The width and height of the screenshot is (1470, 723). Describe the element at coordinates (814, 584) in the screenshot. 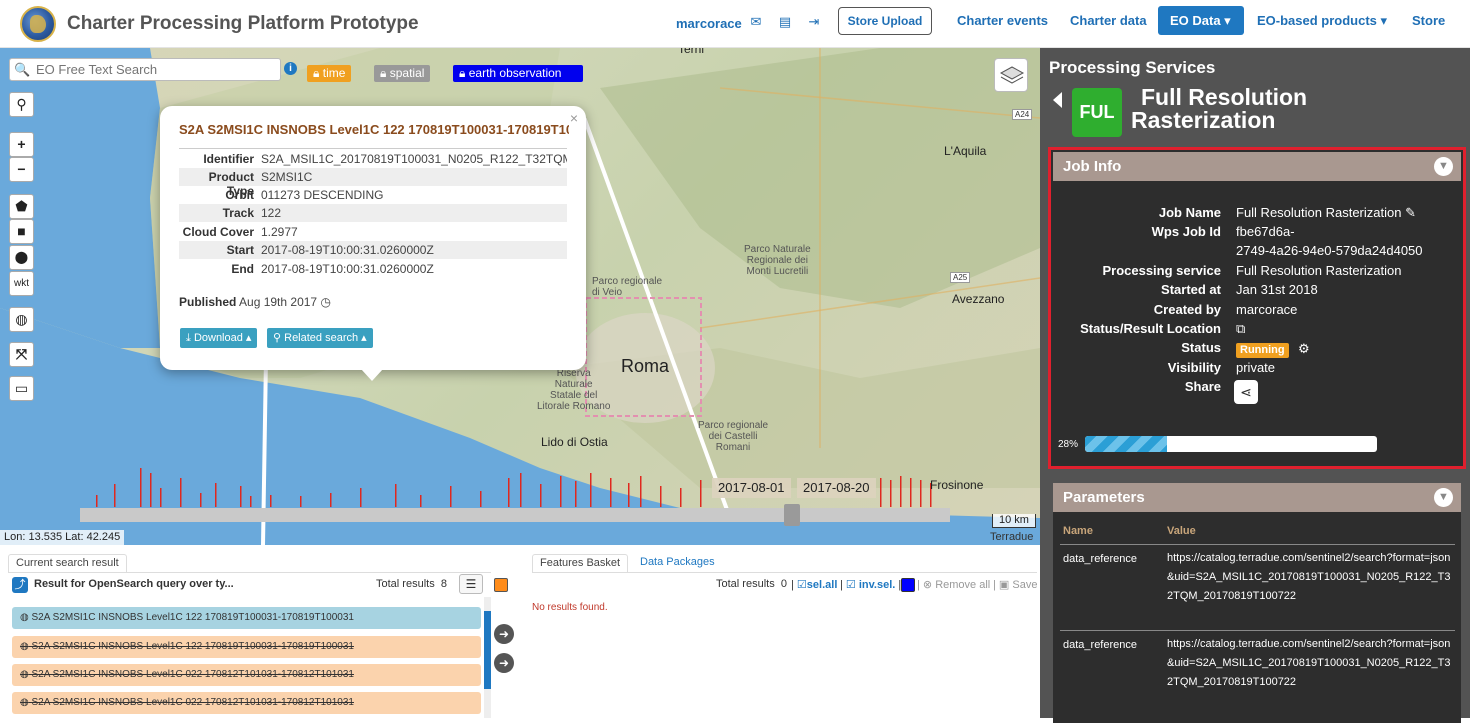

I see `basket-select-all: | ☑sel.all` at that location.